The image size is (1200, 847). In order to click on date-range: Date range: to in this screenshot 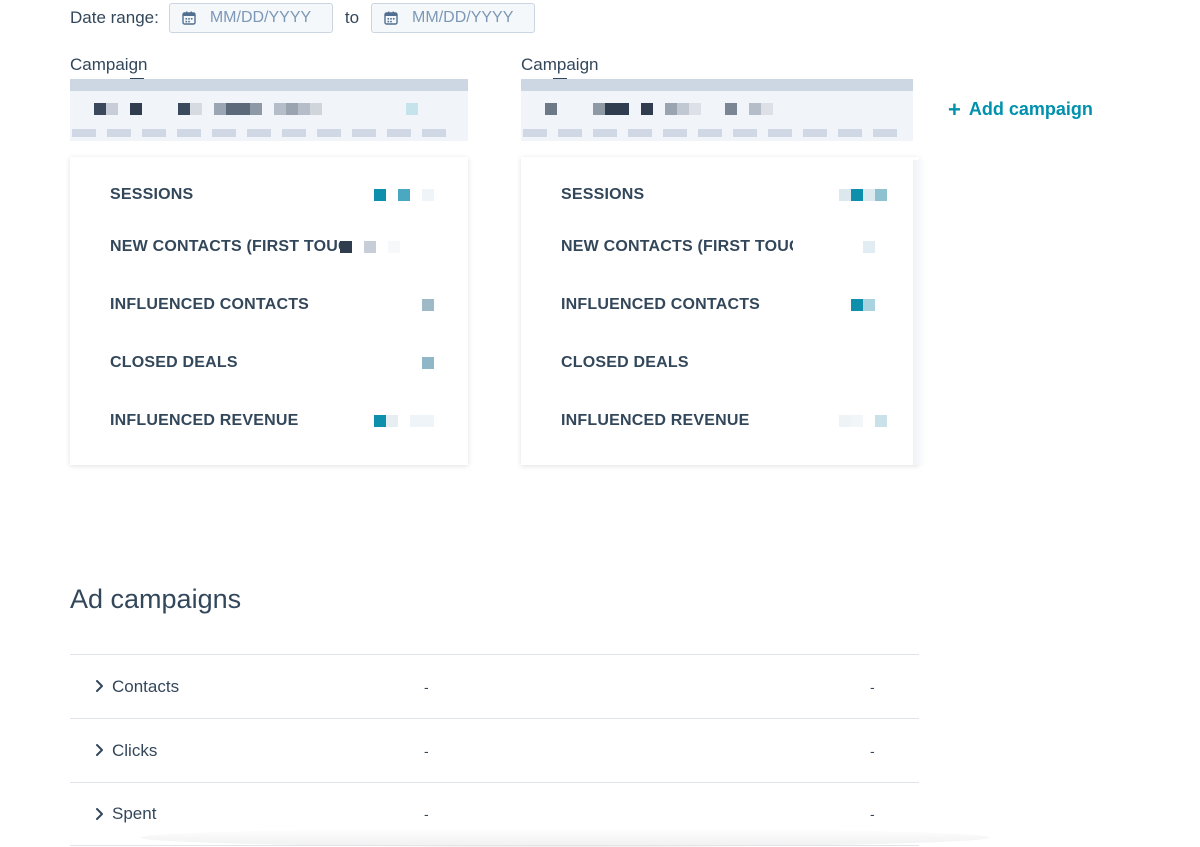, I will do `click(303, 18)`.